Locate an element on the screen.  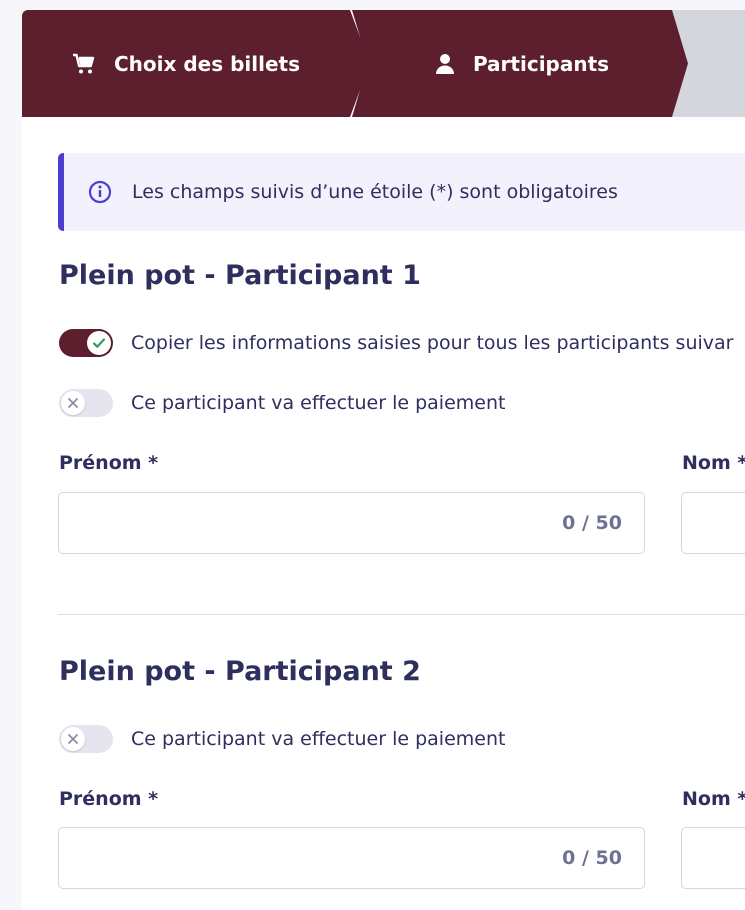
step-participants: Participants is located at coordinates (522, 63).